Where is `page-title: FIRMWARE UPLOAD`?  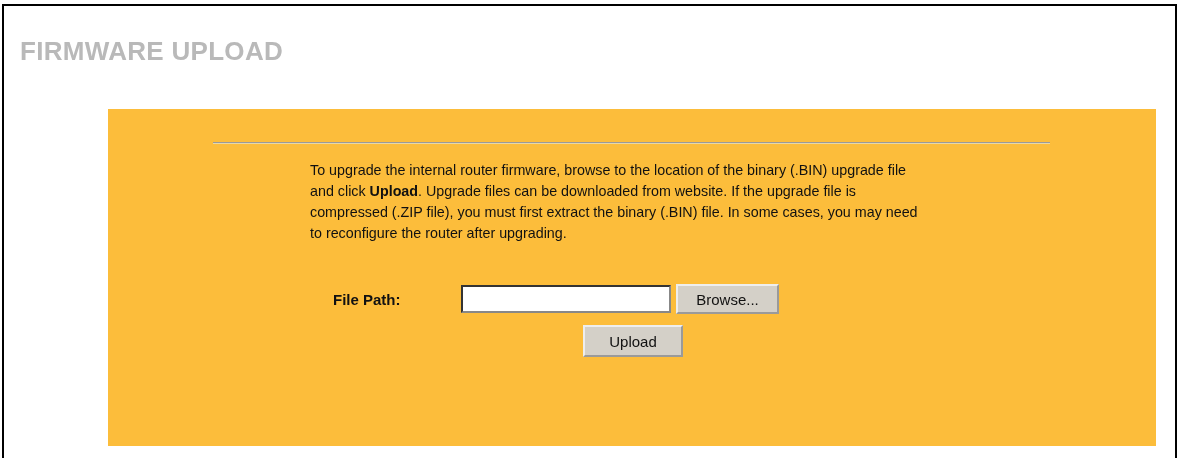
page-title: FIRMWARE UPLOAD is located at coordinates (152, 51).